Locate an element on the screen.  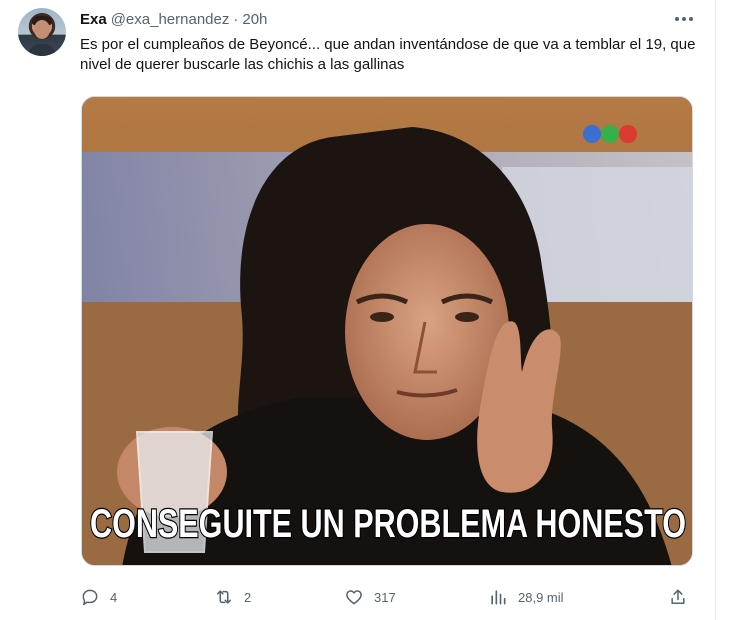
reply-count: 4 is located at coordinates (114, 597).